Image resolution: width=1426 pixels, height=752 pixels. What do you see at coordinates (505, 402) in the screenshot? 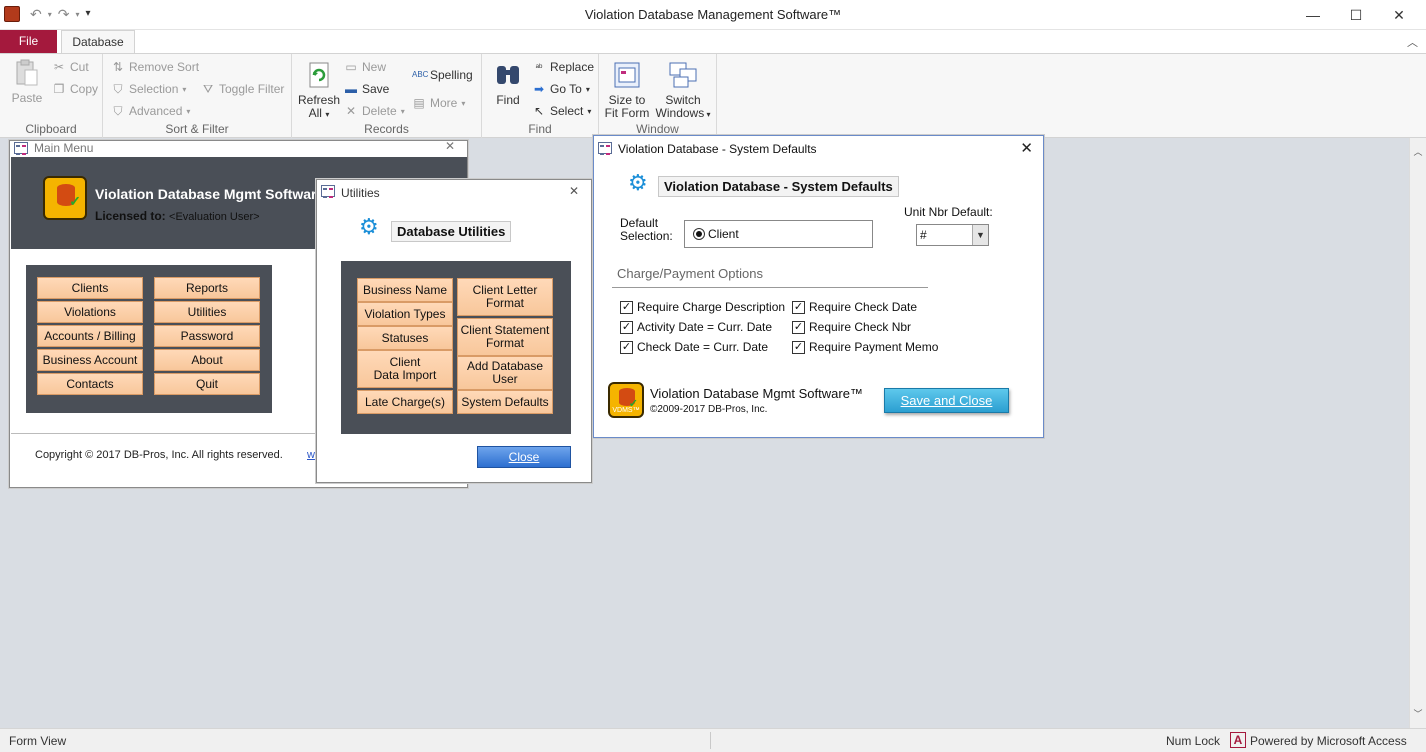
I see `system-defaults-button: System Defaults` at bounding box center [505, 402].